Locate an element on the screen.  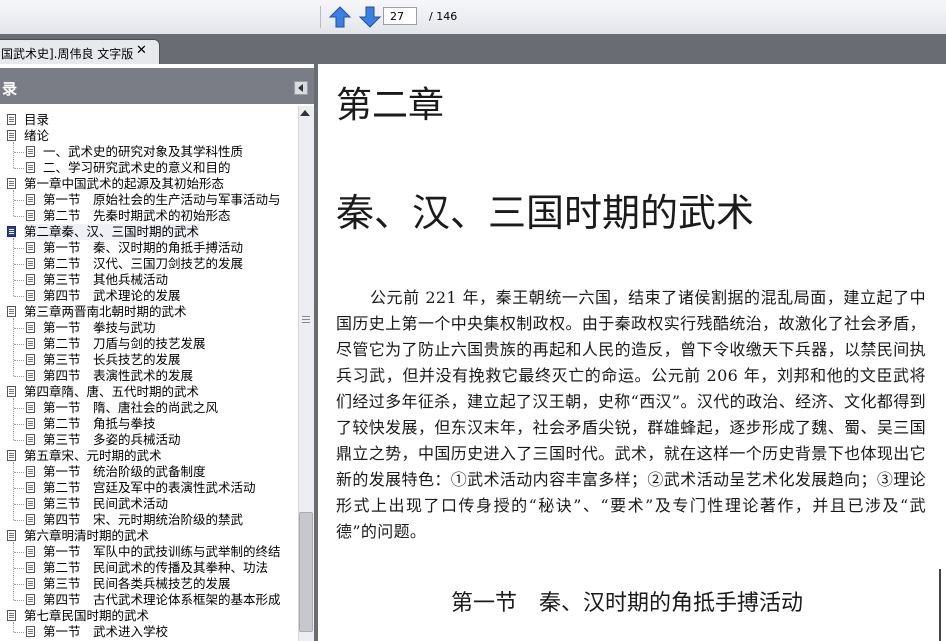
toc-item-label: 第七章民国时期的武术 is located at coordinates (87, 615).